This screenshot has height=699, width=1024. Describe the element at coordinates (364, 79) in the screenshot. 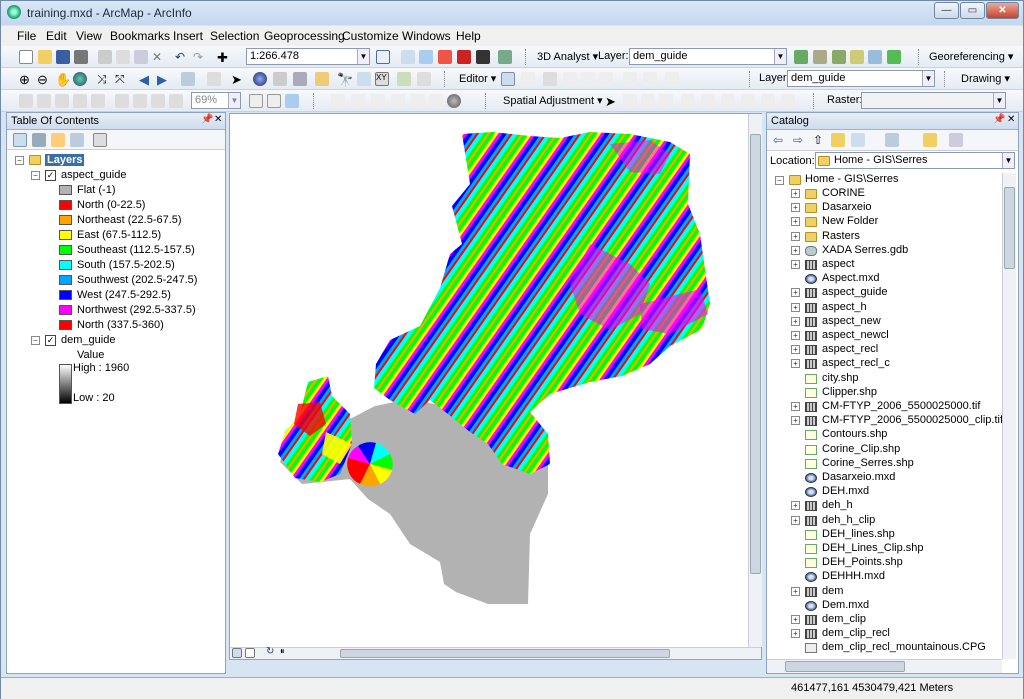

I see `find-route-icon` at that location.